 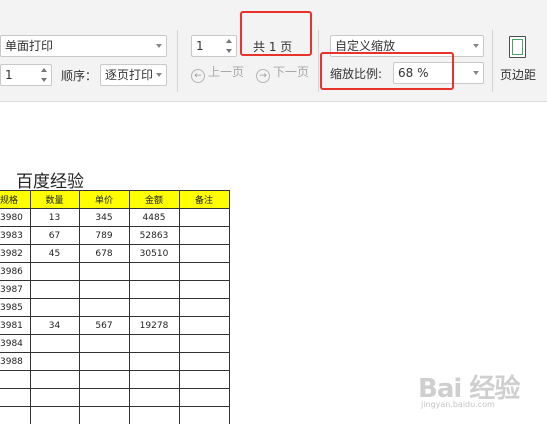 What do you see at coordinates (291, 72) in the screenshot?
I see `next-page-label: 下一页` at bounding box center [291, 72].